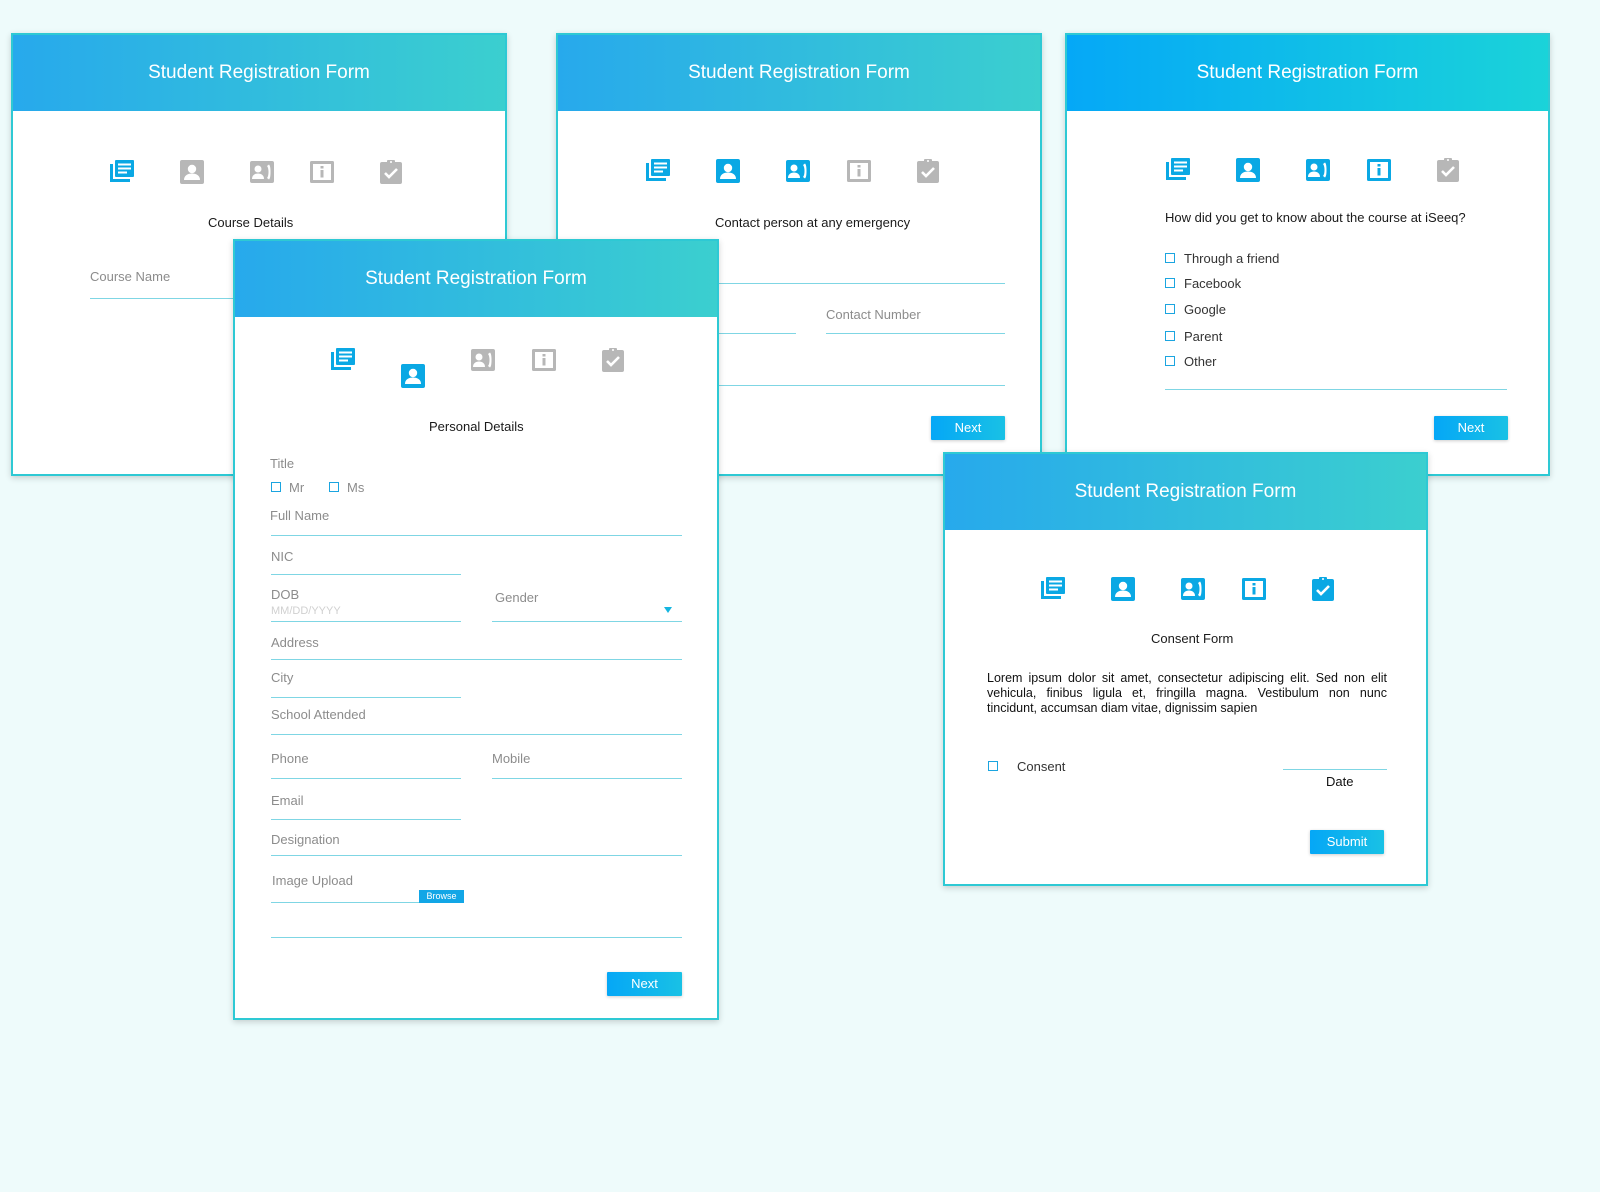  What do you see at coordinates (1203, 336) in the screenshot?
I see `option-label: Parent` at bounding box center [1203, 336].